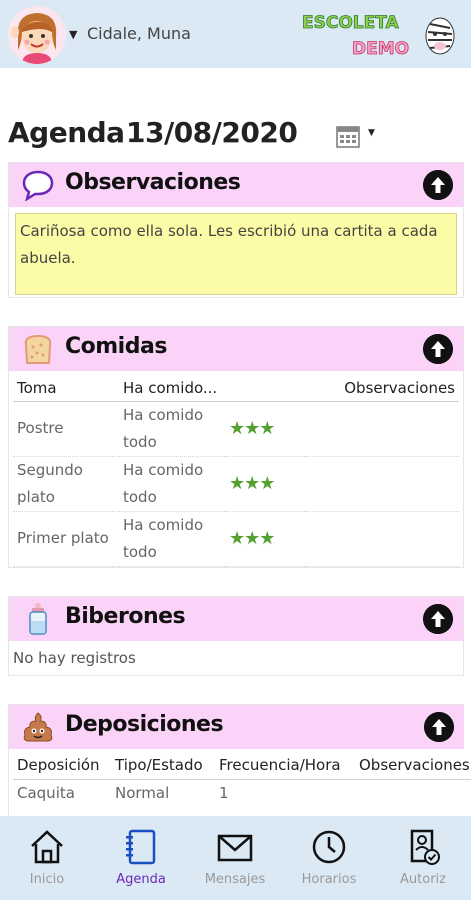  I want to click on bottom-nav: Inicio Agenda Mensajes Horarios Autoriz, so click(235, 858).